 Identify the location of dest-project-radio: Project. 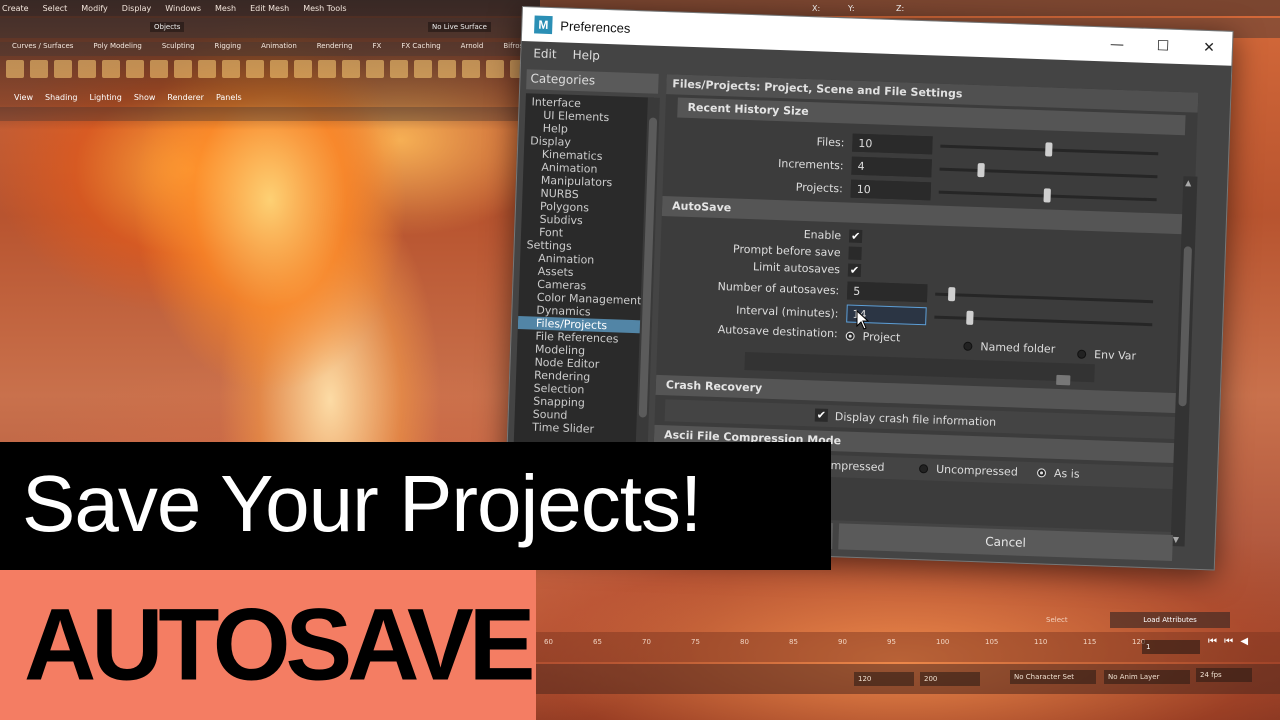
(873, 337).